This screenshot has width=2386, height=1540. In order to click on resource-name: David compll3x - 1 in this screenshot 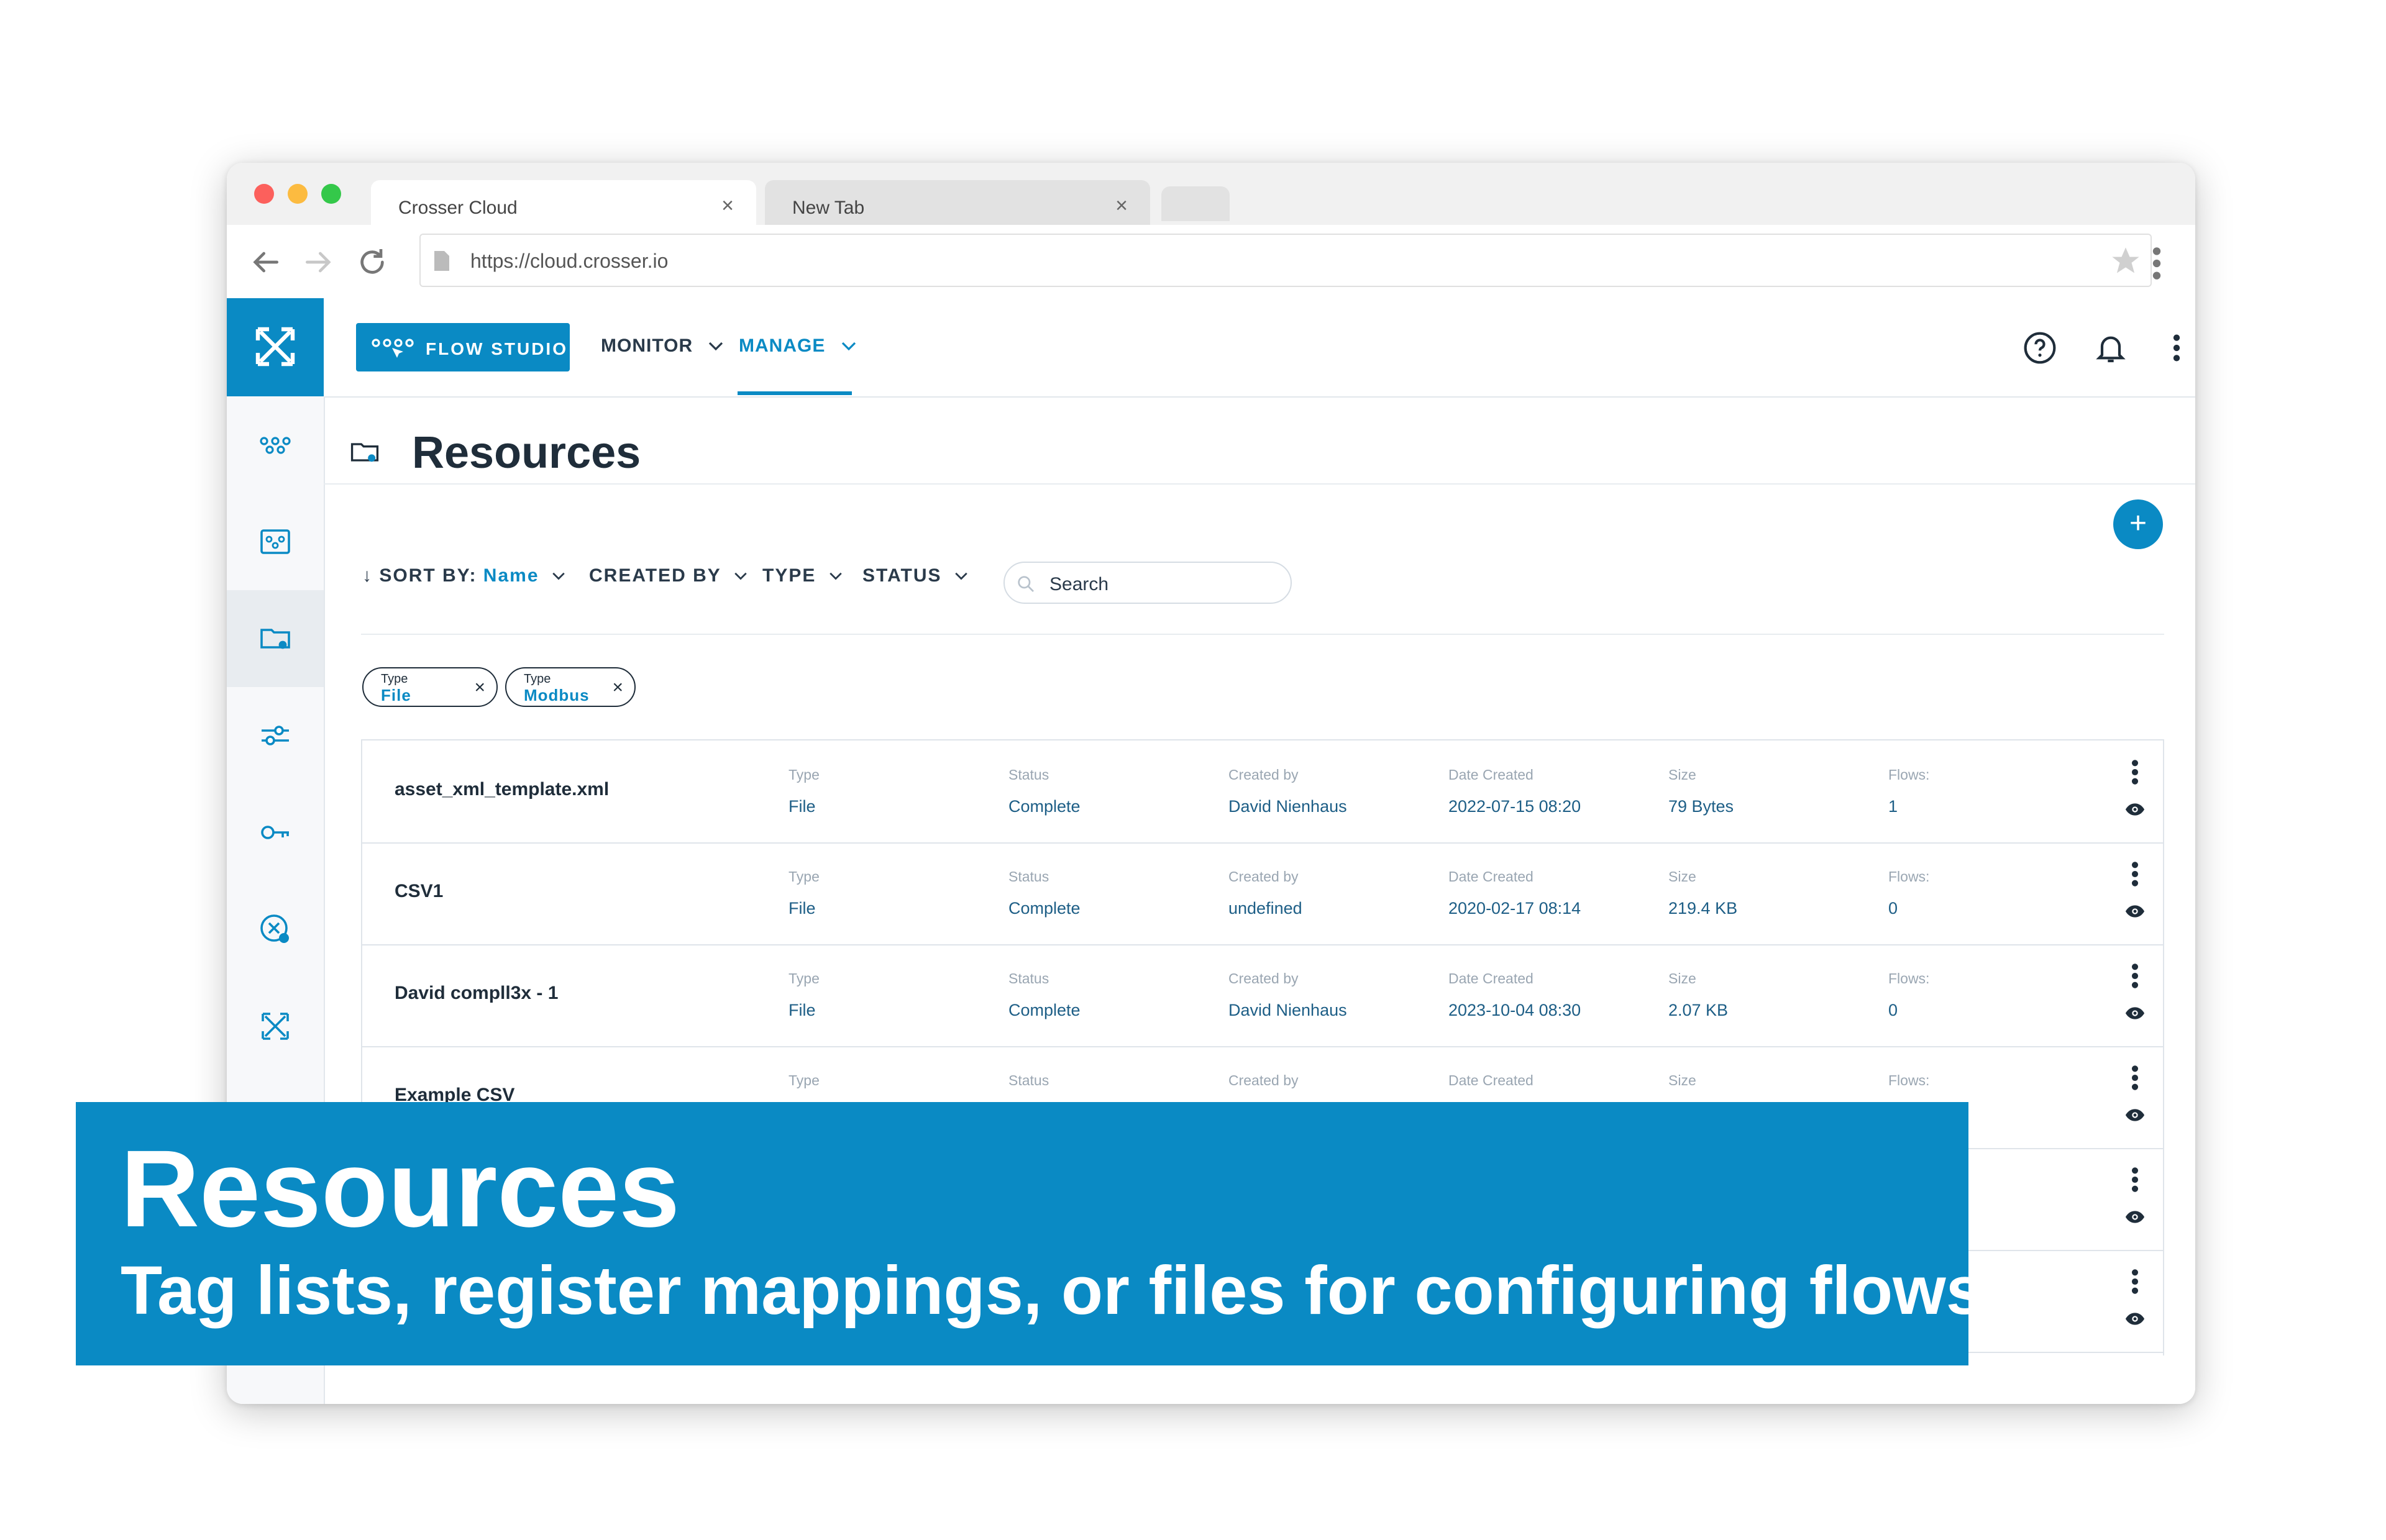, I will do `click(476, 993)`.